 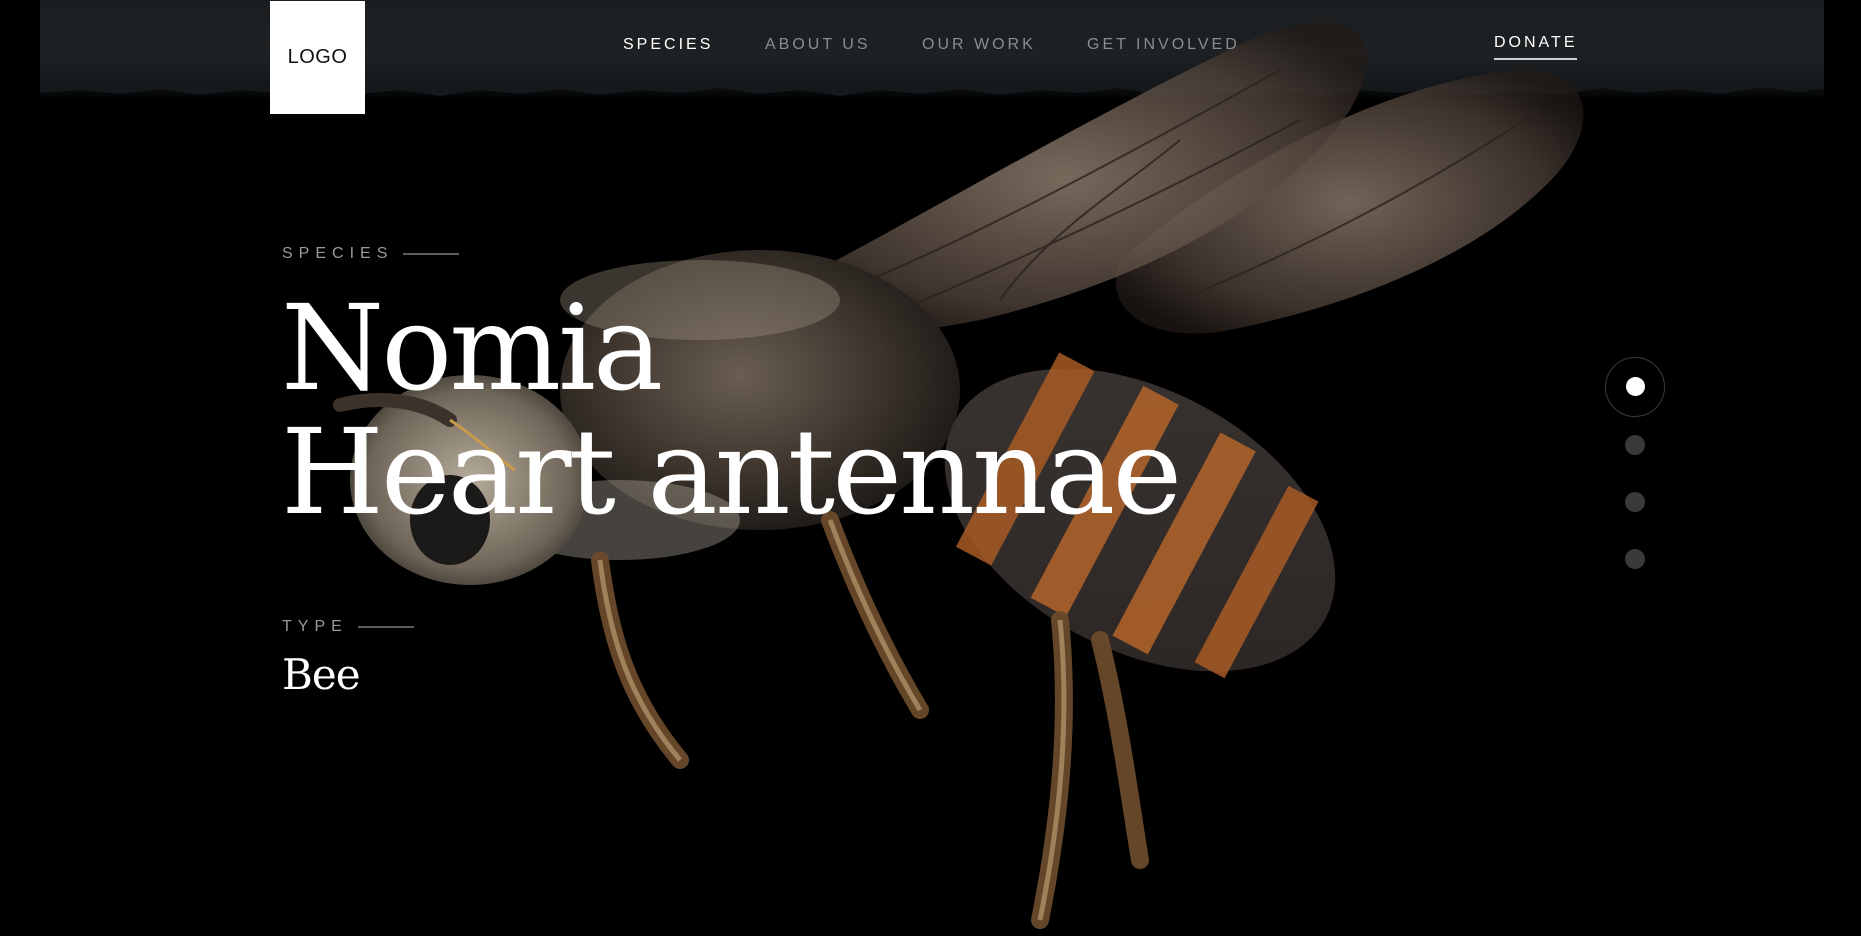 I want to click on type-kicker: TYPE, so click(x=348, y=627).